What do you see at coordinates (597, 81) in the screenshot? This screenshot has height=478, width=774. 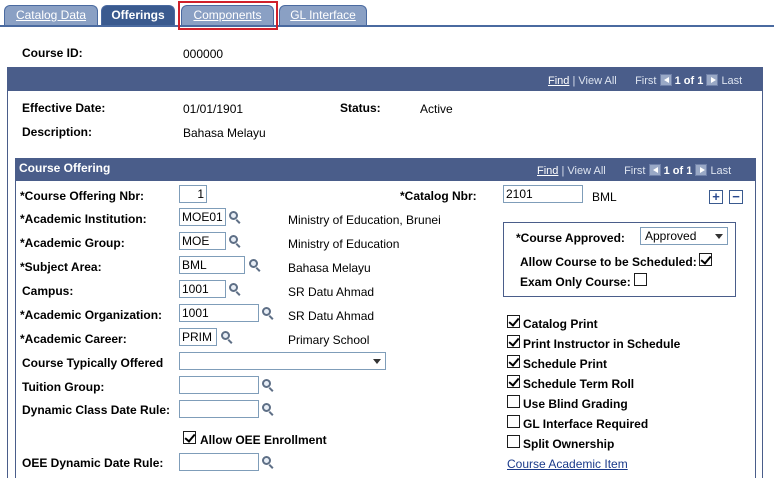 I see `outer-view-all-link: View All` at bounding box center [597, 81].